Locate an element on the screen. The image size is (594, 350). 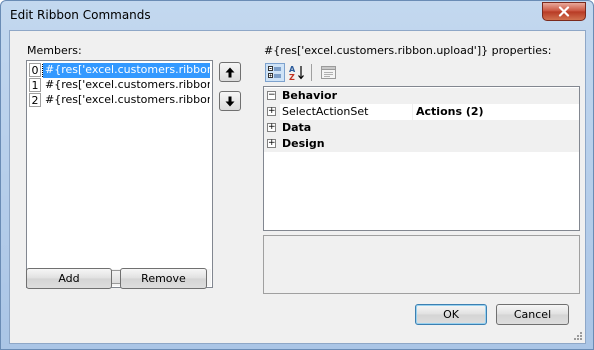
property-name: SelectActionSet is located at coordinates (325, 111).